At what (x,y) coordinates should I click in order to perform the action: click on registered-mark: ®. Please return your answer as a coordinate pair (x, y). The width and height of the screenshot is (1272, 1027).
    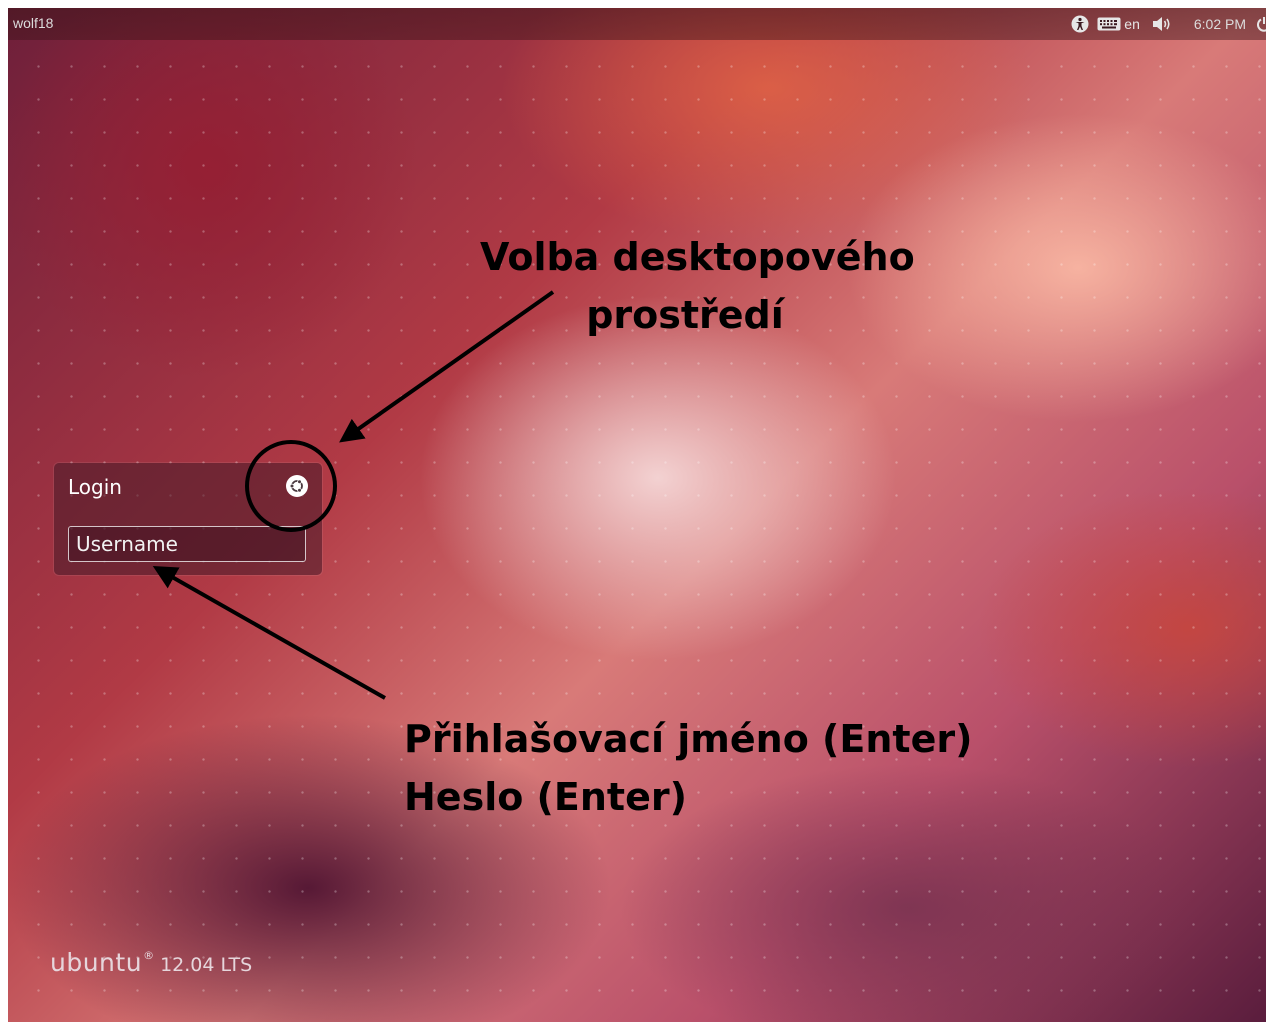
    Looking at the image, I should click on (149, 955).